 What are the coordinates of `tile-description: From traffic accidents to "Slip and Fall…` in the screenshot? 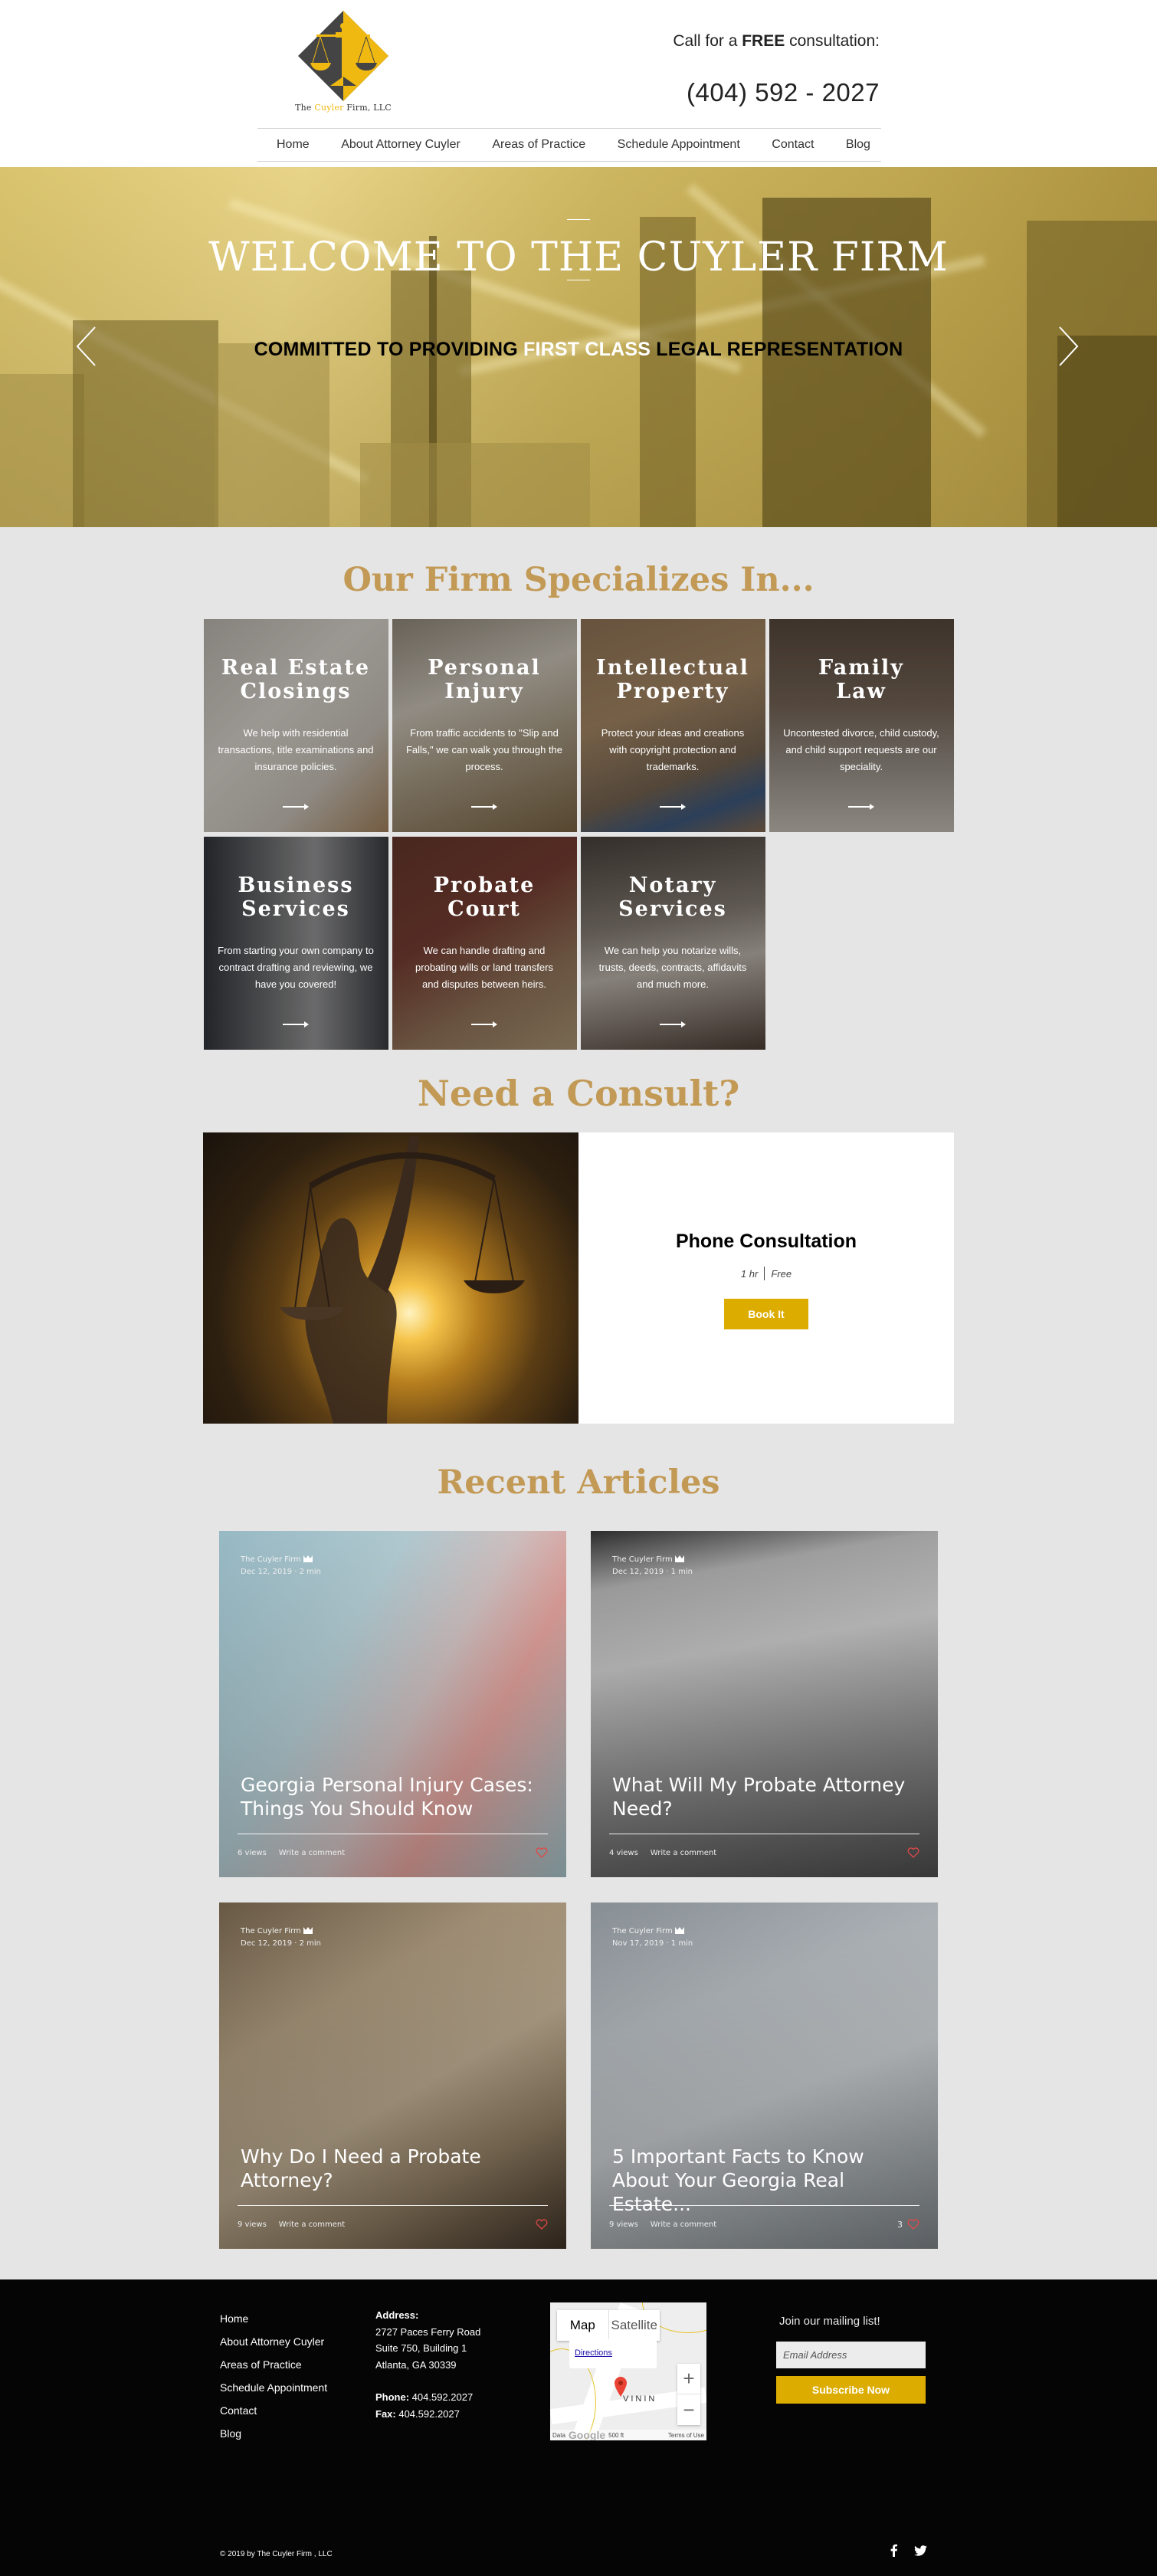 It's located at (484, 749).